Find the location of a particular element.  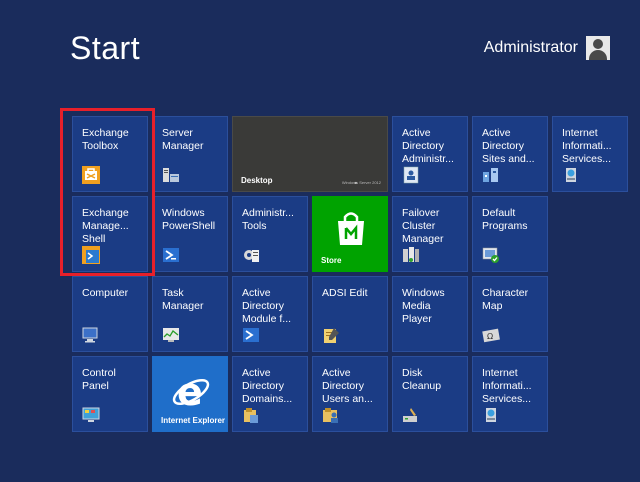

tile-label: Exchange Toolbox is located at coordinates (105, 139).